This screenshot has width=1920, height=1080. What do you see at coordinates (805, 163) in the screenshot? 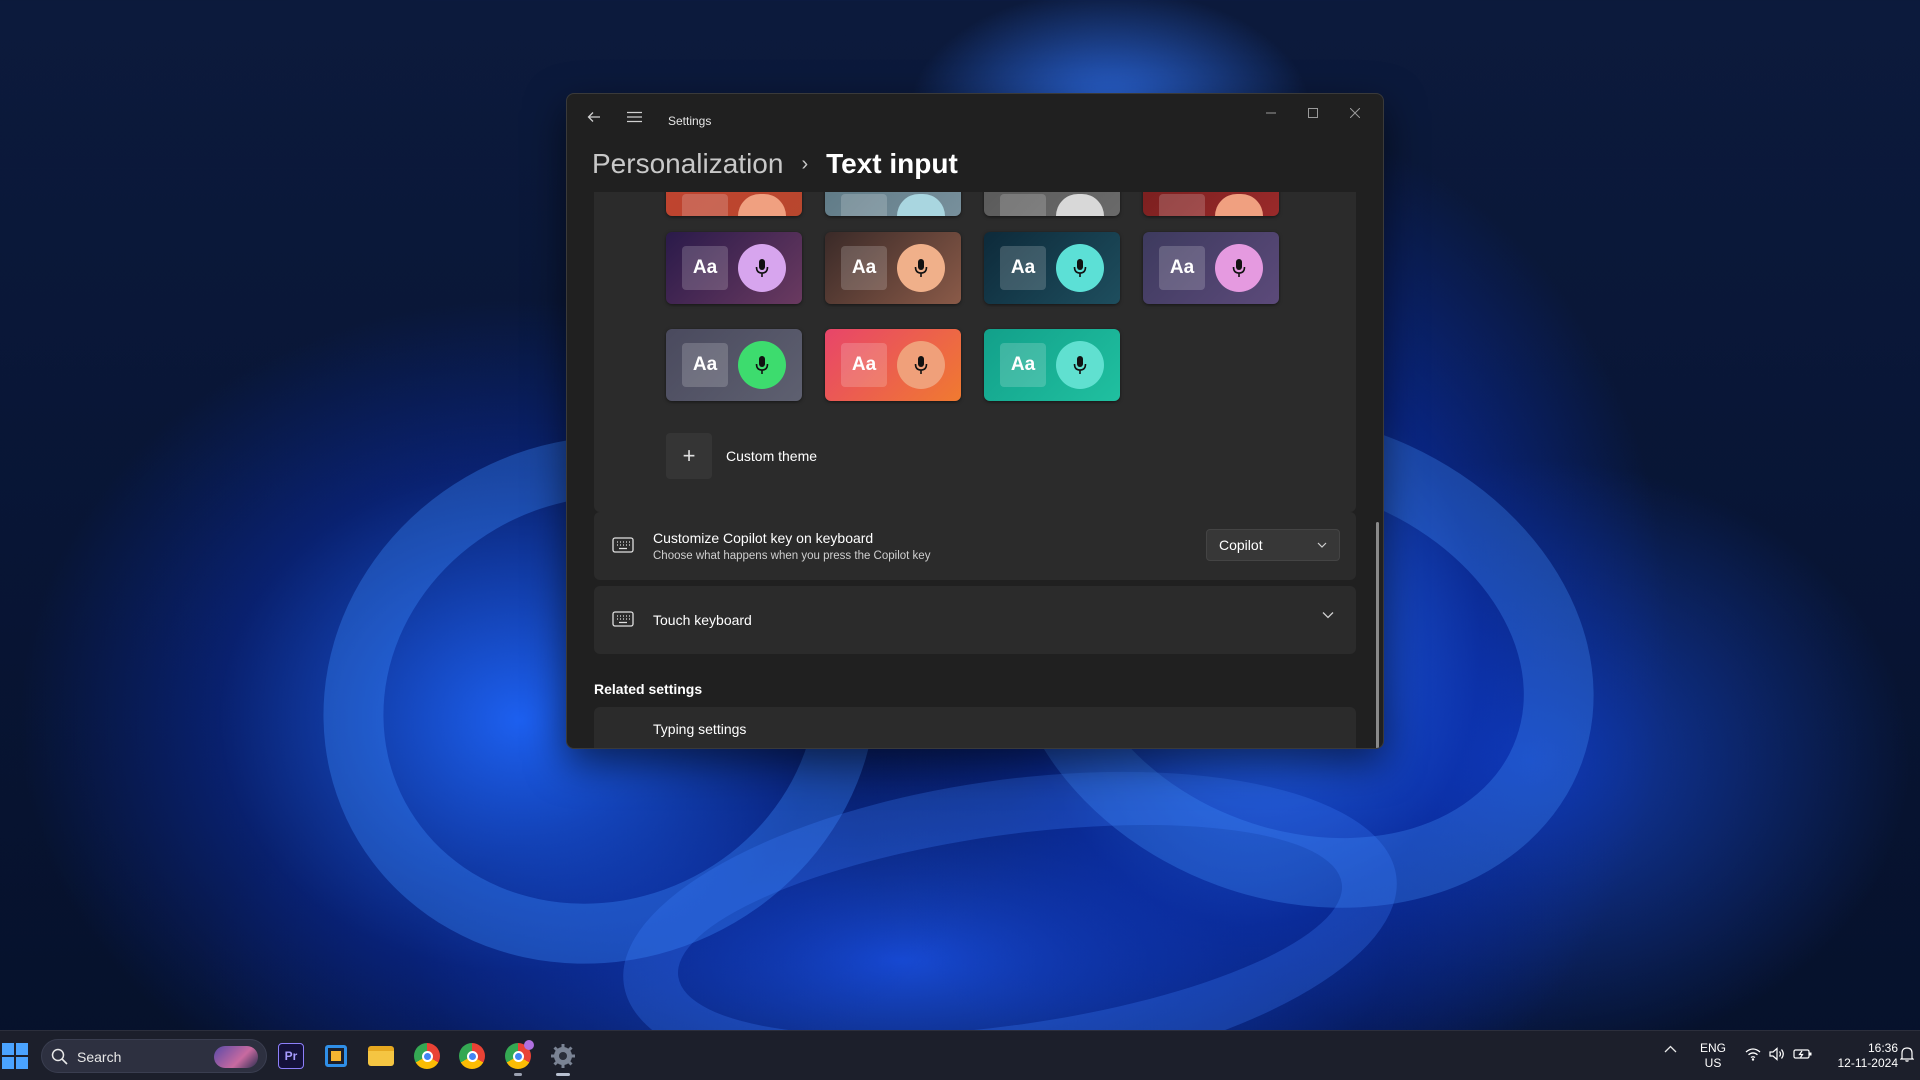
I see `breadcrumb-chevron-icon: ›` at bounding box center [805, 163].